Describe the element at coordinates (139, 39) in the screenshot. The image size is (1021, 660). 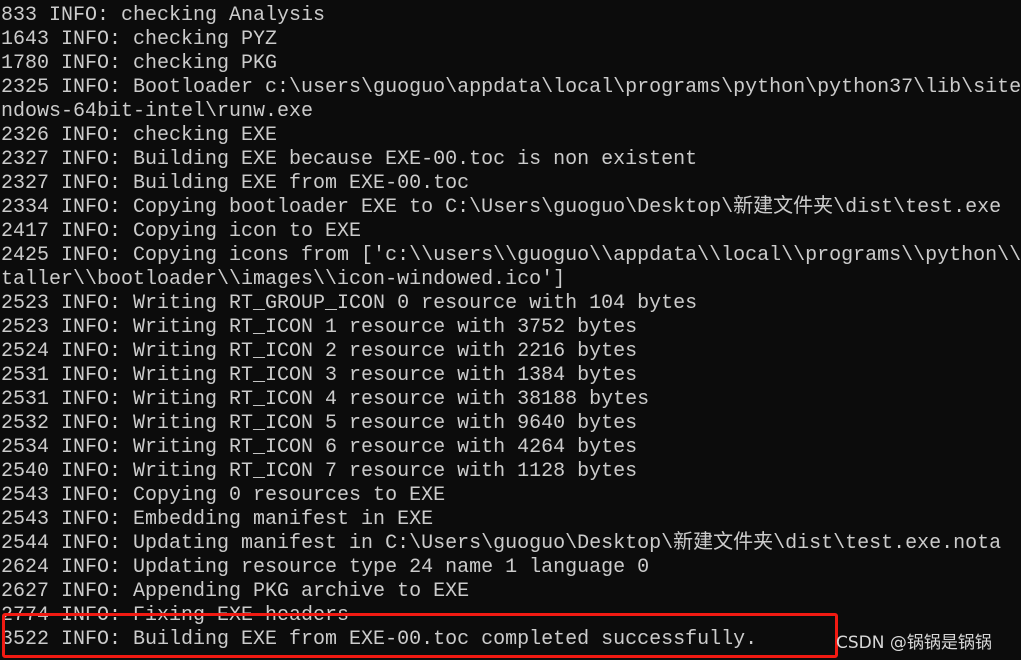
I see `console-line: 1643 INFO: checking PYZ` at that location.